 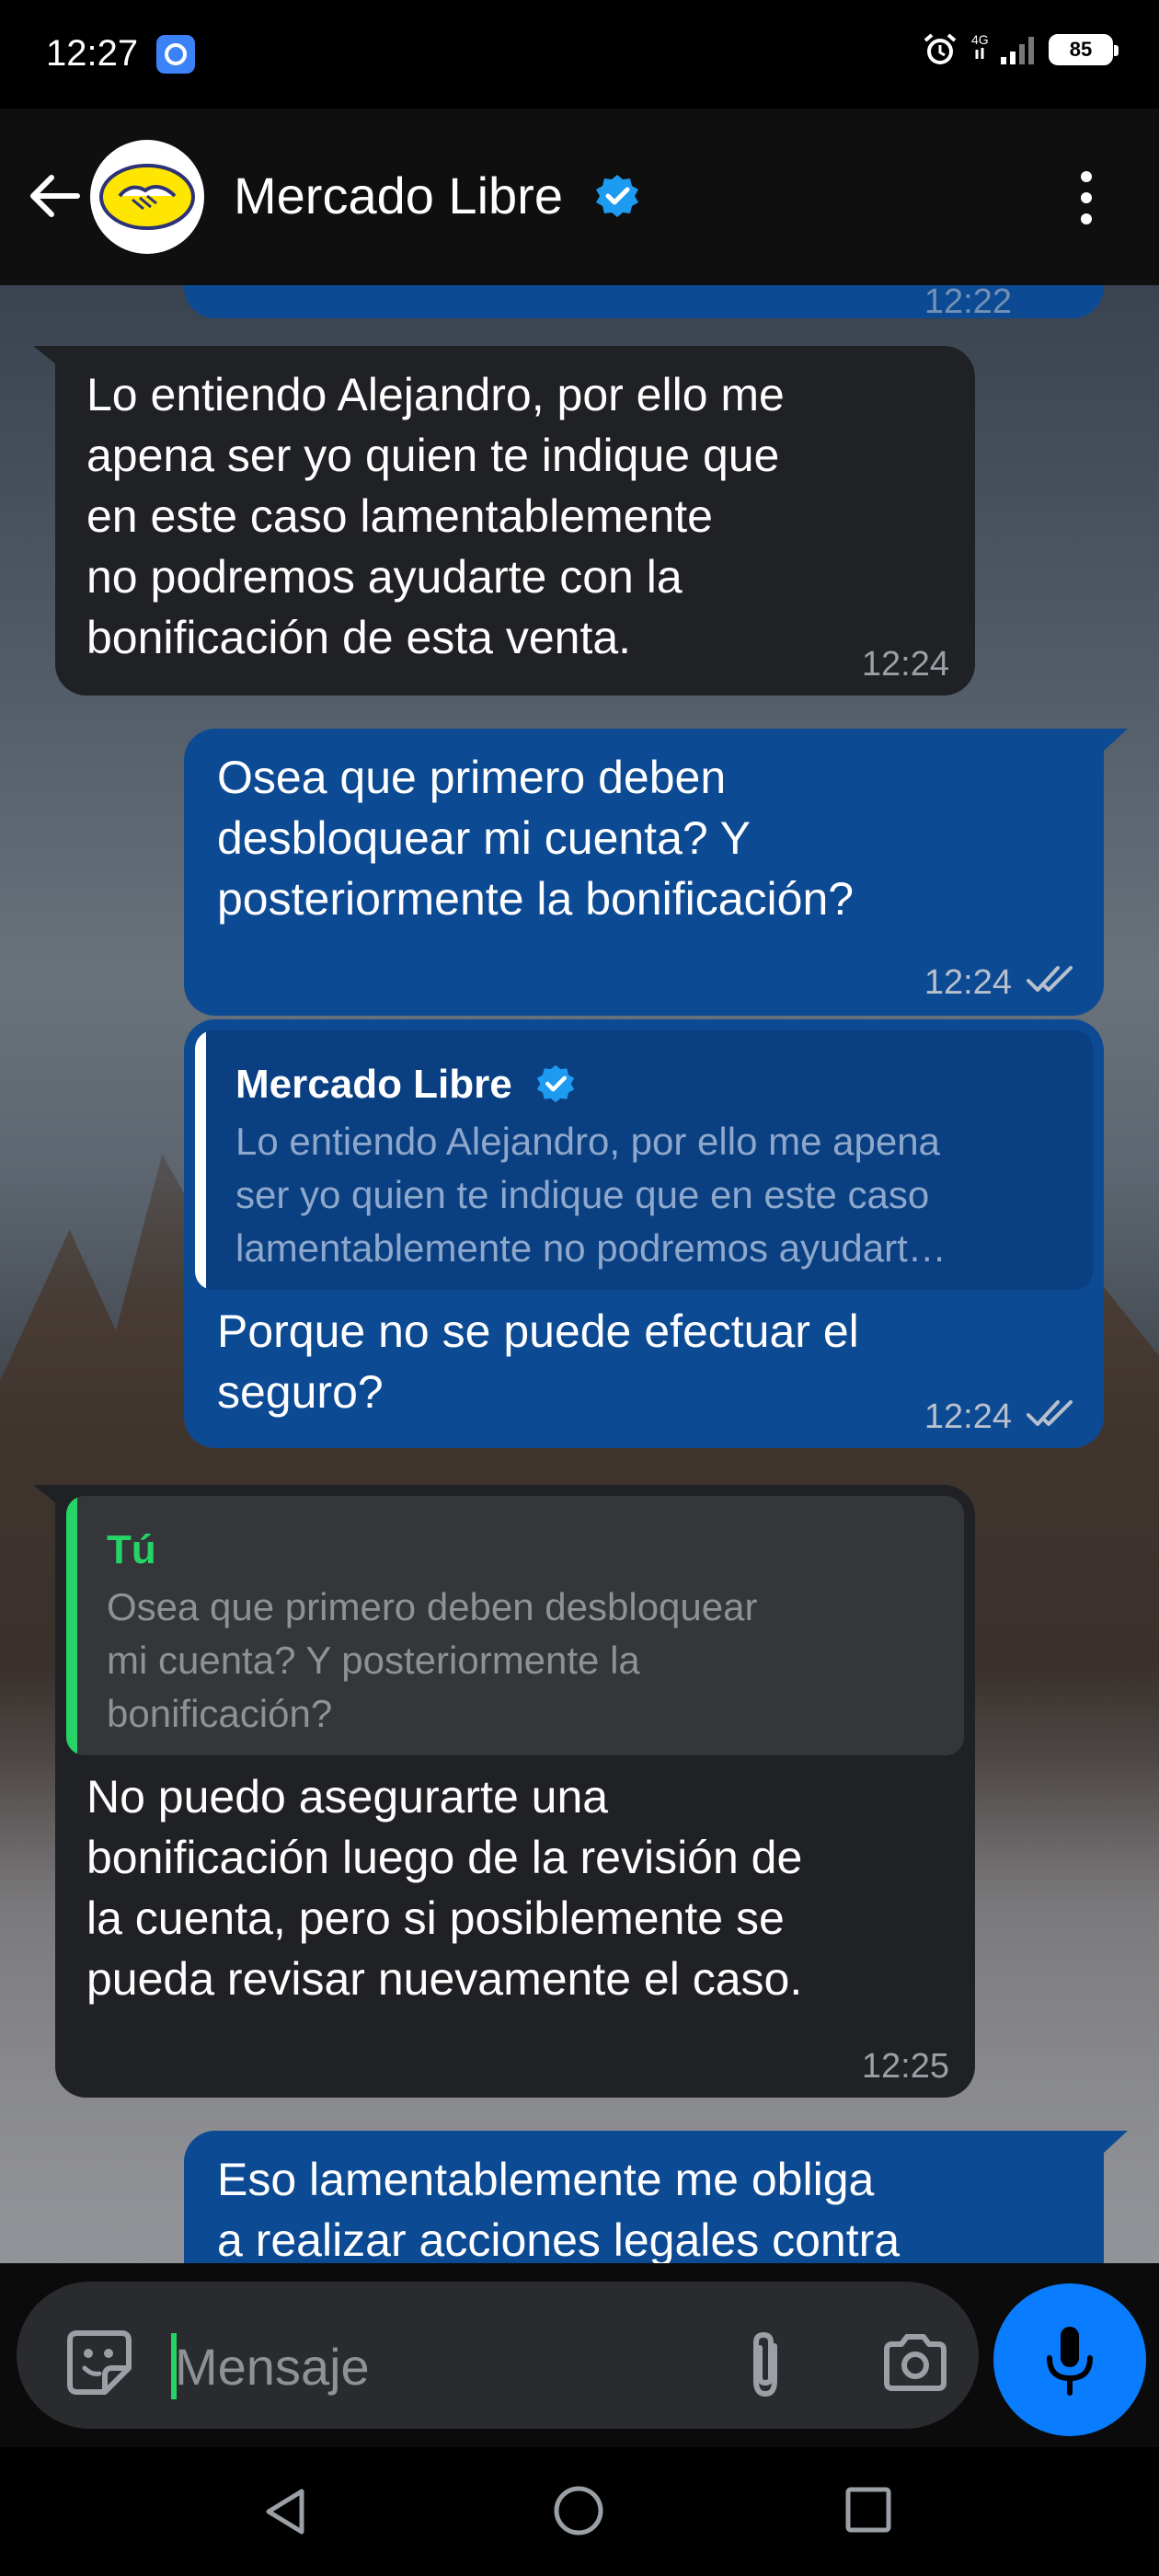 I want to click on more-vert-icon, so click(x=1086, y=198).